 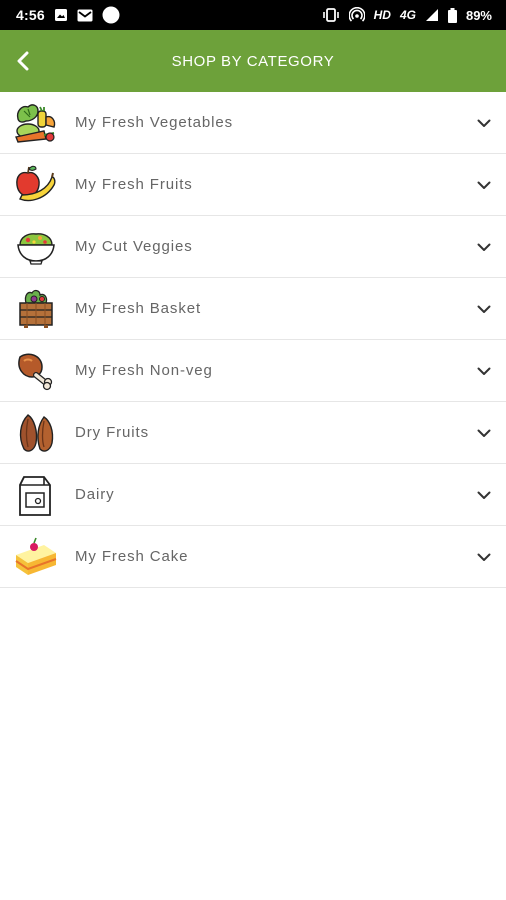 I want to click on status-time: 4:56, so click(x=30, y=15).